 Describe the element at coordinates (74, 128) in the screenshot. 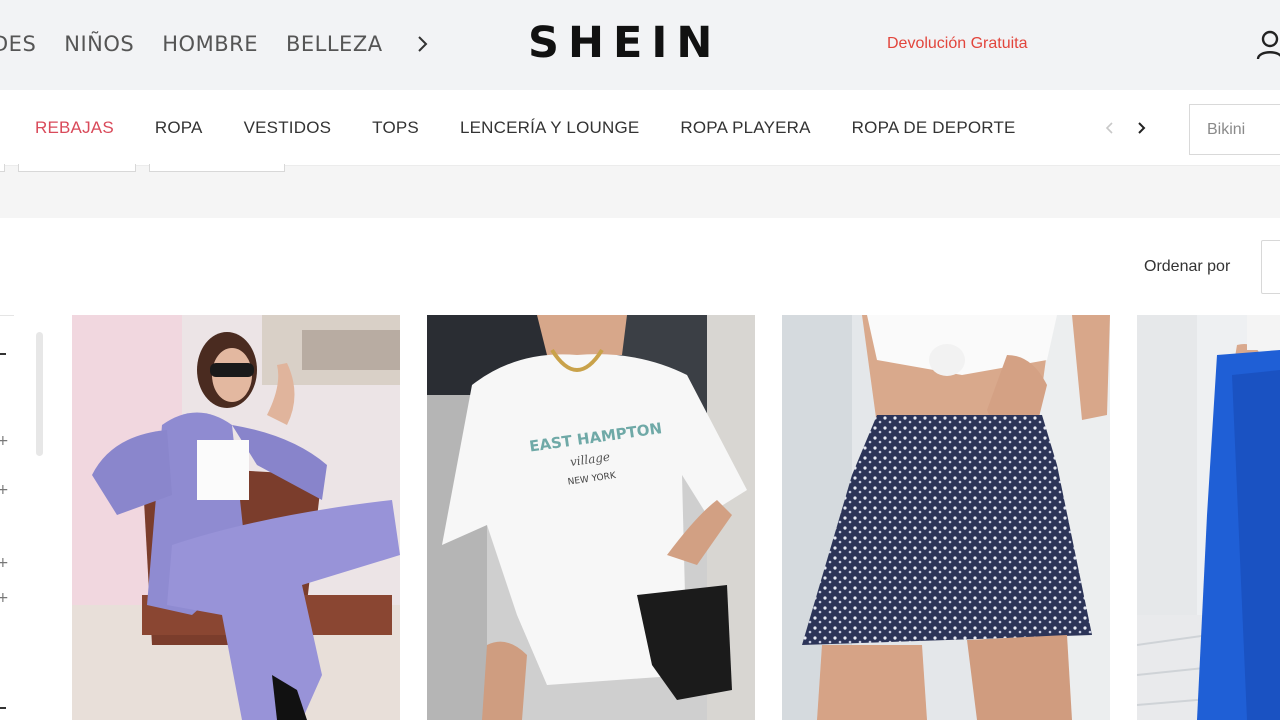

I see `category-rebajas: REBAJAS` at that location.